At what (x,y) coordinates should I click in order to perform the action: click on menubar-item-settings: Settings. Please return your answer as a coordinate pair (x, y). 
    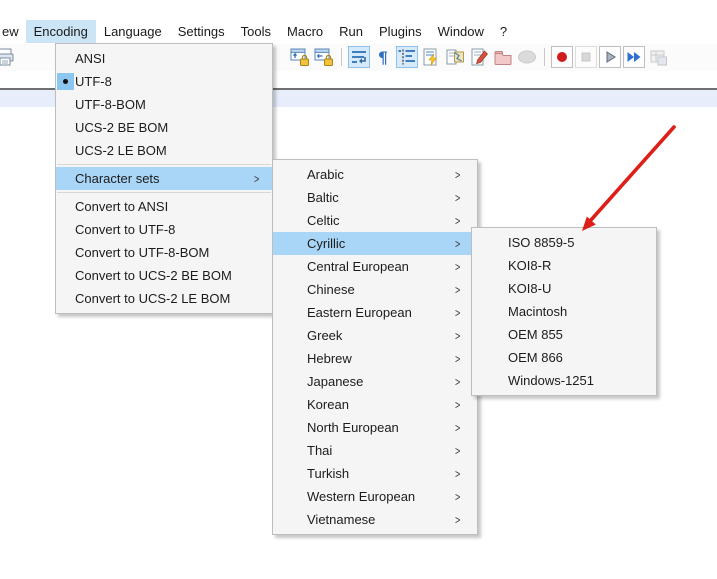
    Looking at the image, I should click on (201, 31).